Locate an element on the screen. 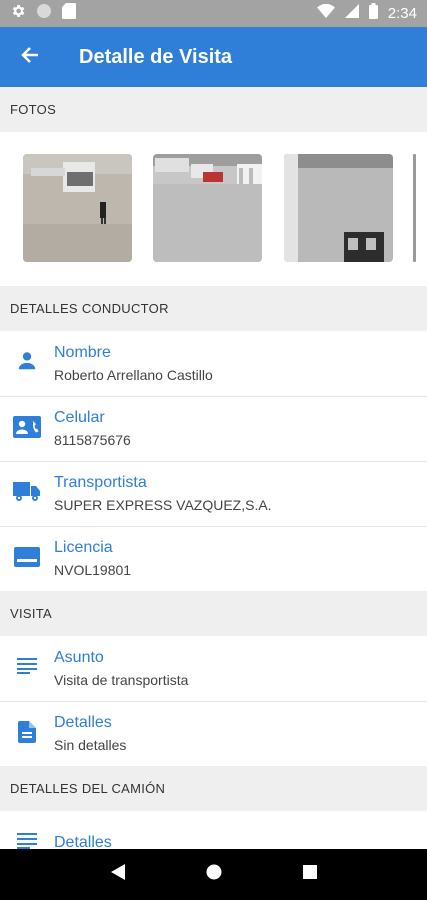  visit-details-value: Sin detalles is located at coordinates (90, 745).